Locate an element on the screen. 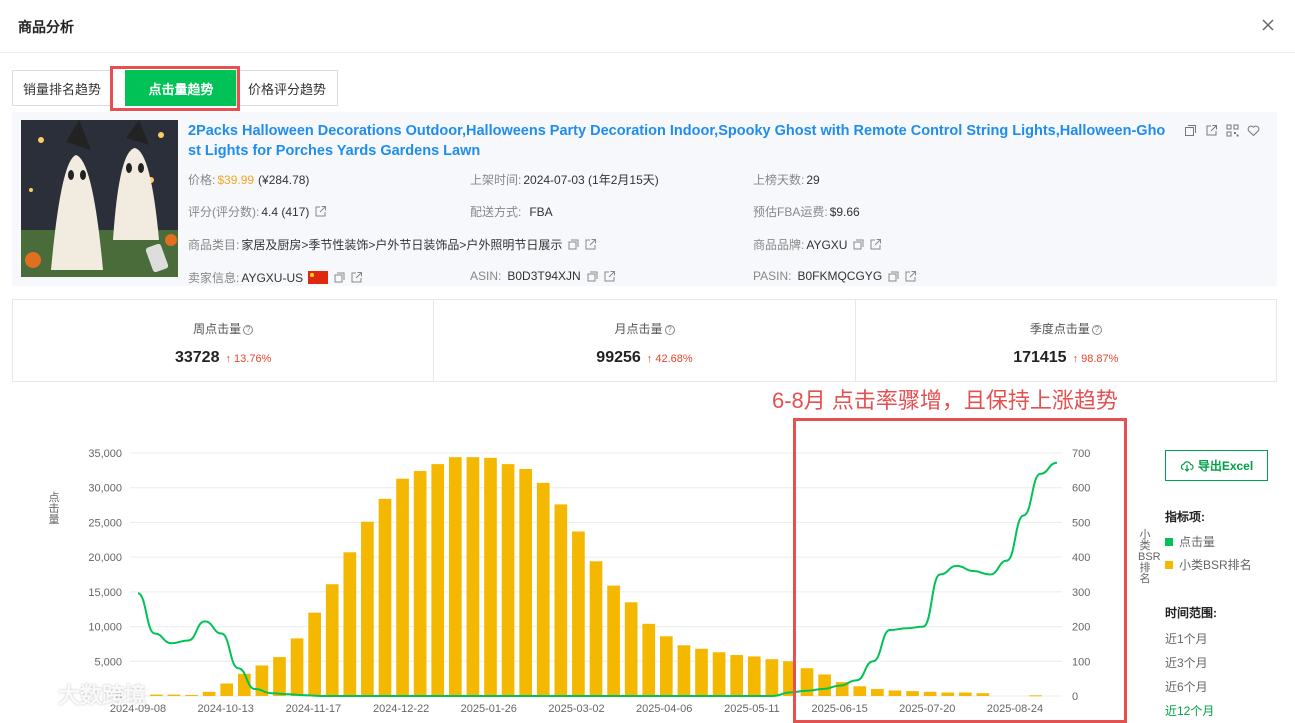 The image size is (1295, 723). x-tick: 2025-03-02 is located at coordinates (576, 709).